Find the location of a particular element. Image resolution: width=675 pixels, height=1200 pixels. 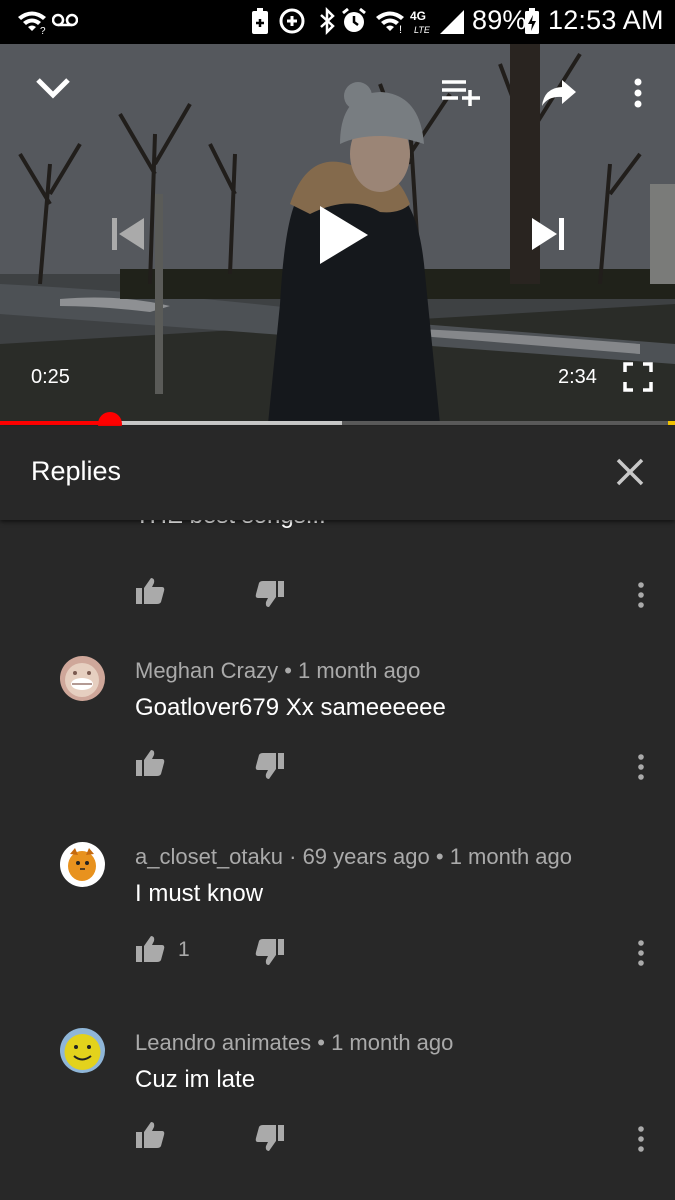

status-bar: ? ! 4G LTE 89% 12:53 AM is located at coordinates (337, 22).